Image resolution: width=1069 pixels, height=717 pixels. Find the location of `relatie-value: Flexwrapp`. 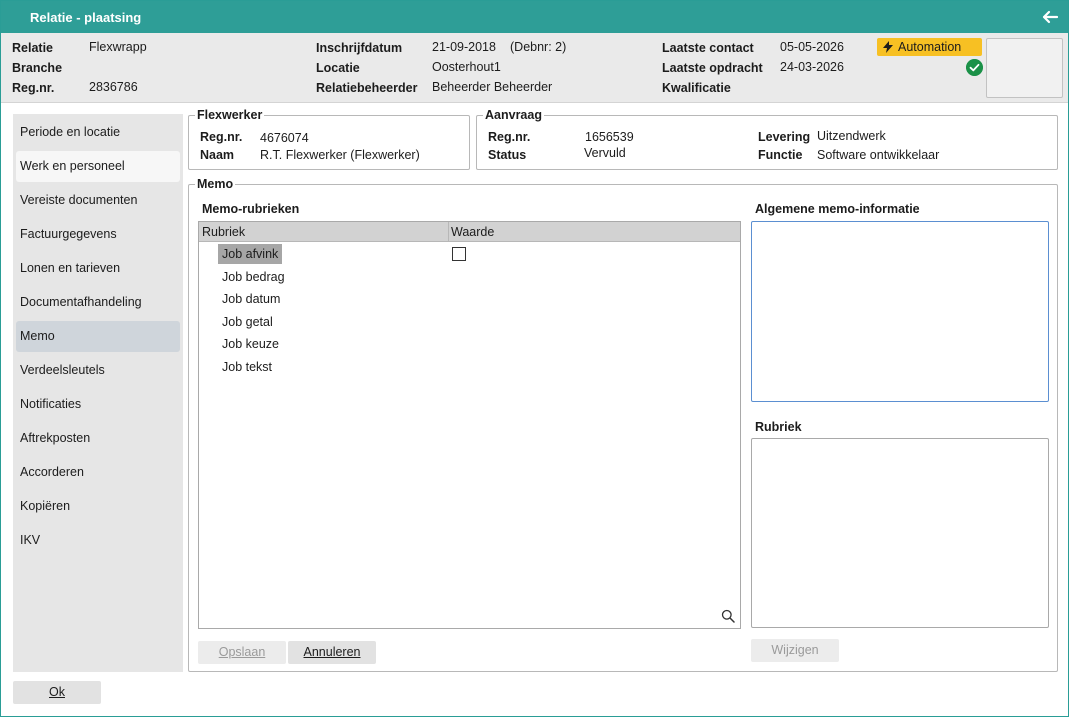

relatie-value: Flexwrapp is located at coordinates (118, 47).